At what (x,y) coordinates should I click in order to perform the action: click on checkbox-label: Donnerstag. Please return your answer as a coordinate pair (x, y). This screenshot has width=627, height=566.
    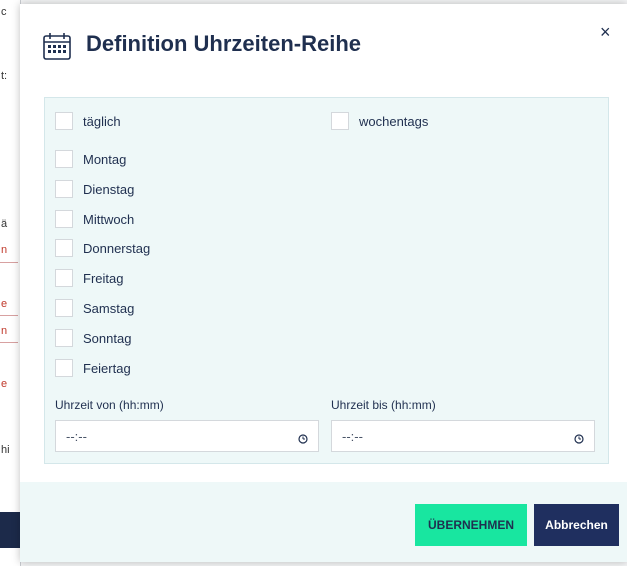
    Looking at the image, I should click on (117, 248).